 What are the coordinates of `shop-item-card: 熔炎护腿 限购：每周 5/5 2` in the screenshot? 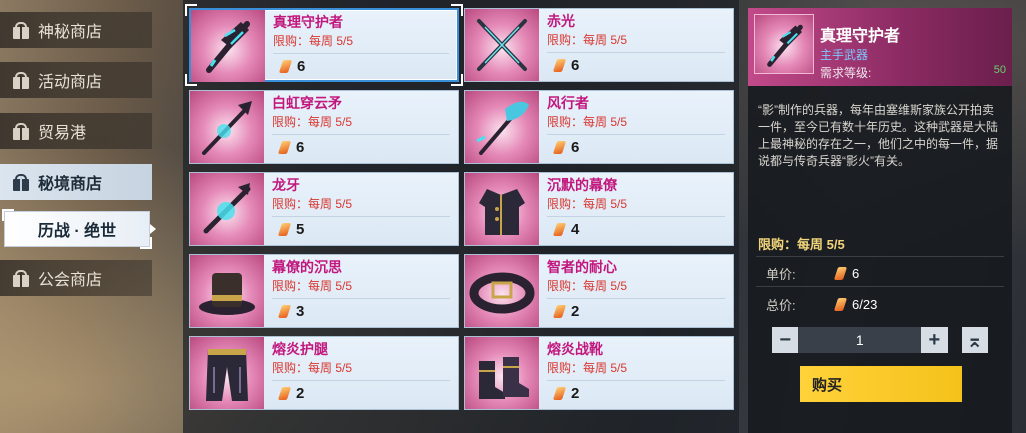 It's located at (324, 373).